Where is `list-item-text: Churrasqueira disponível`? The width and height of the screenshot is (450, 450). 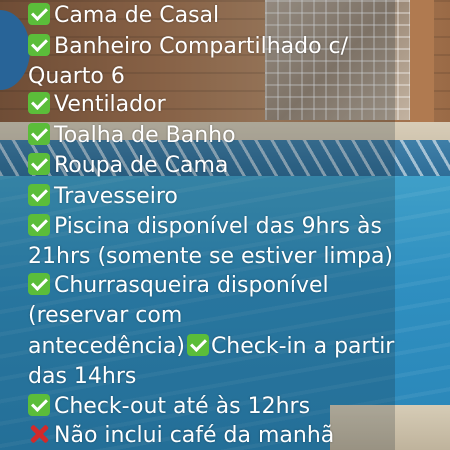
list-item-text: Churrasqueira disponível is located at coordinates (191, 285).